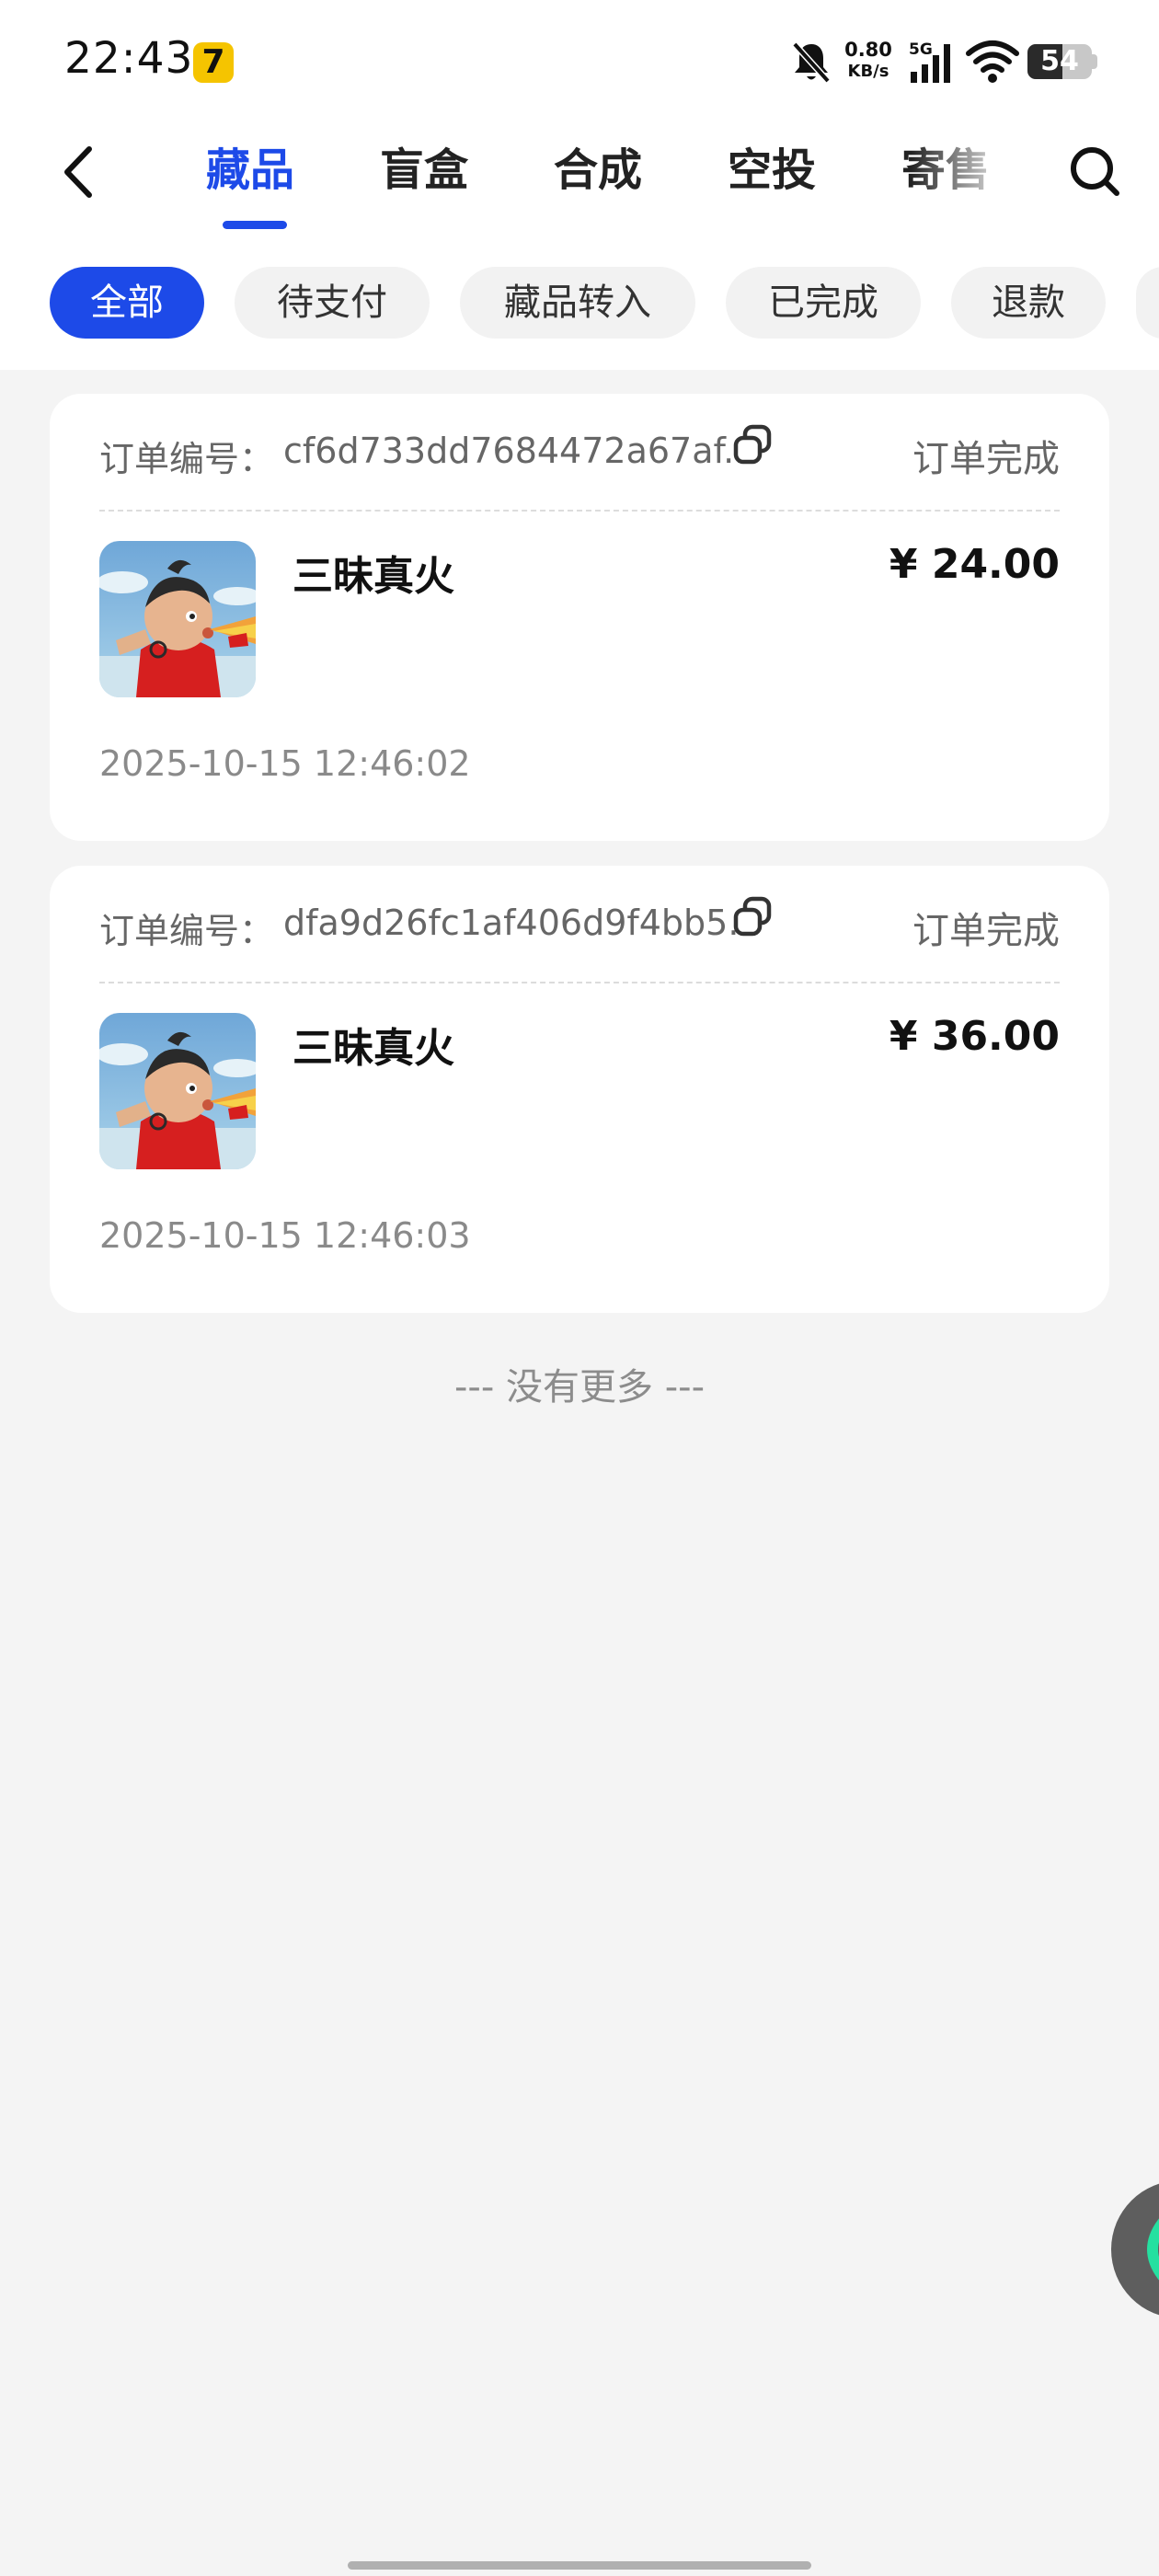 The width and height of the screenshot is (1159, 2576). What do you see at coordinates (811, 62) in the screenshot?
I see `bell-muted-icon` at bounding box center [811, 62].